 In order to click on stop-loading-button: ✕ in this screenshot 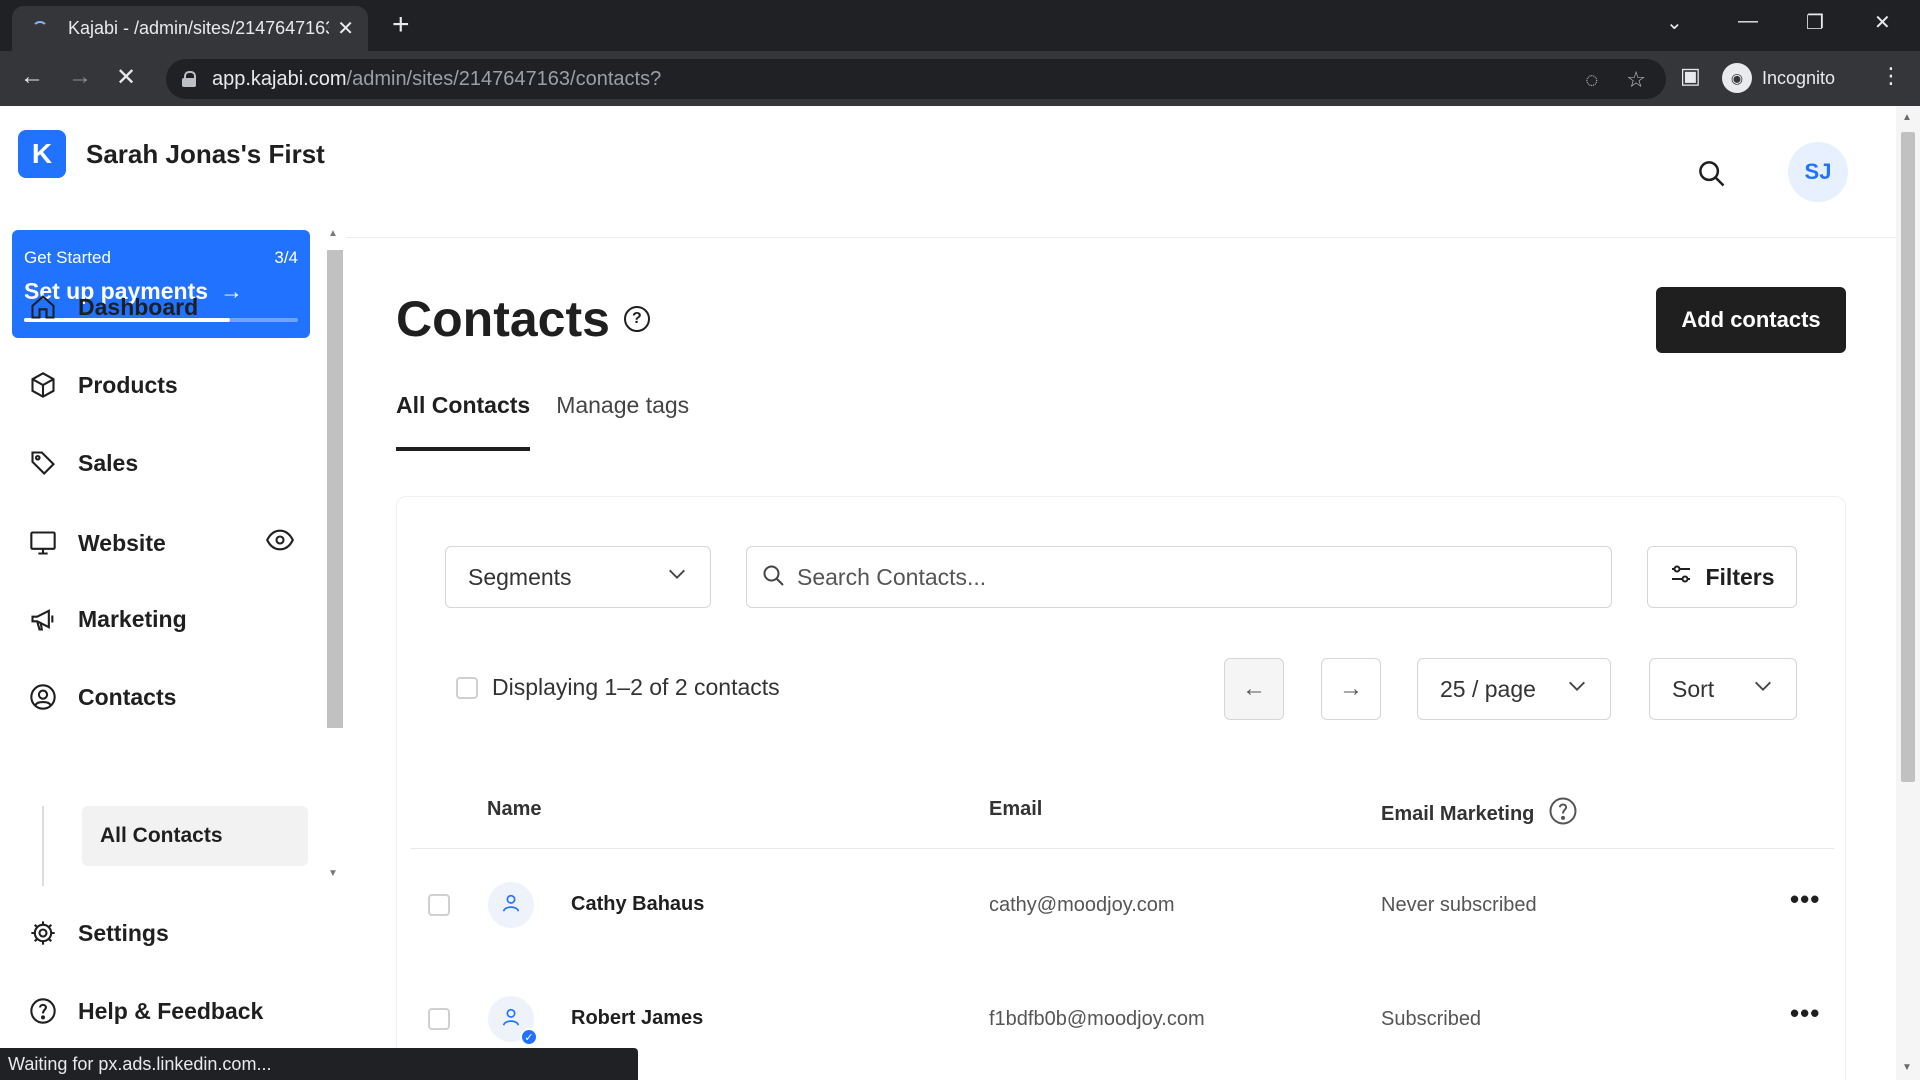, I will do `click(126, 77)`.